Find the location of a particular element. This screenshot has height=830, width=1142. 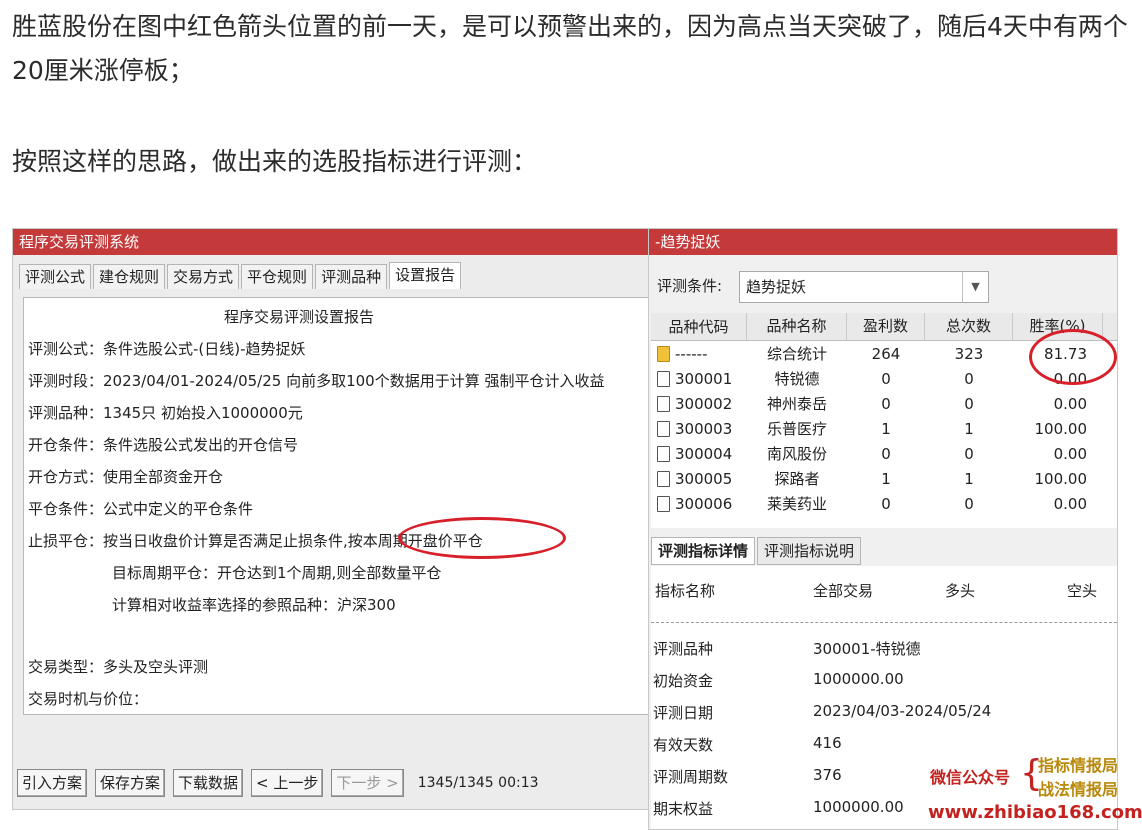

tab-formula: 评测公式 is located at coordinates (55, 276).